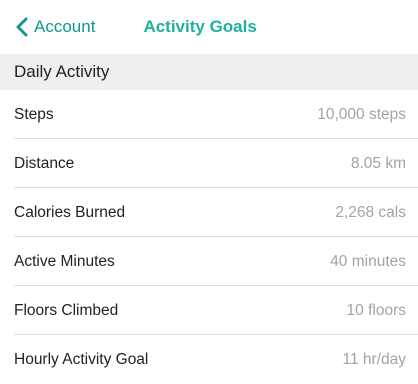  Describe the element at coordinates (209, 310) in the screenshot. I see `goal-row-floors-climbed: Floors Climbed 10 floors` at that location.